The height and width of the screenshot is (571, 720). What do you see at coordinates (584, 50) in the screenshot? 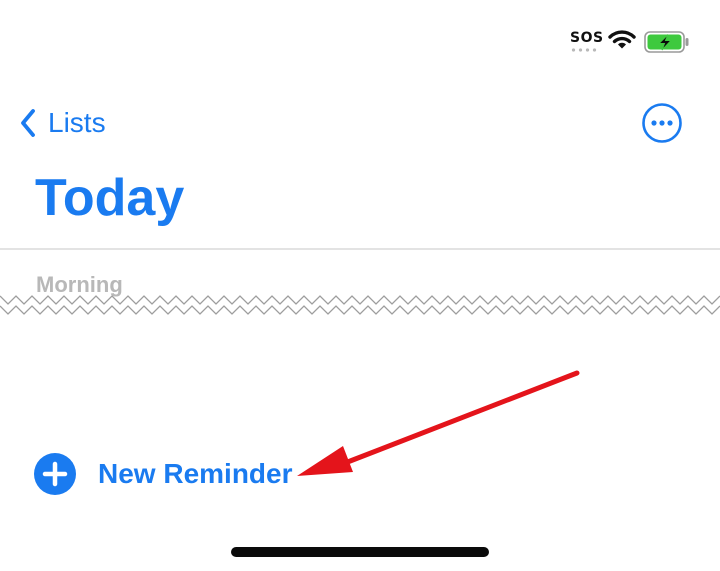
I see `signal-dots` at bounding box center [584, 50].